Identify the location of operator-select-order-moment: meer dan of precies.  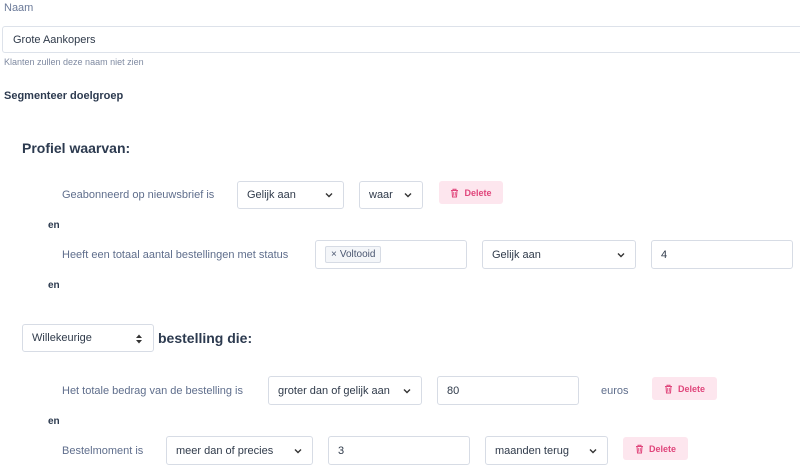
(239, 450).